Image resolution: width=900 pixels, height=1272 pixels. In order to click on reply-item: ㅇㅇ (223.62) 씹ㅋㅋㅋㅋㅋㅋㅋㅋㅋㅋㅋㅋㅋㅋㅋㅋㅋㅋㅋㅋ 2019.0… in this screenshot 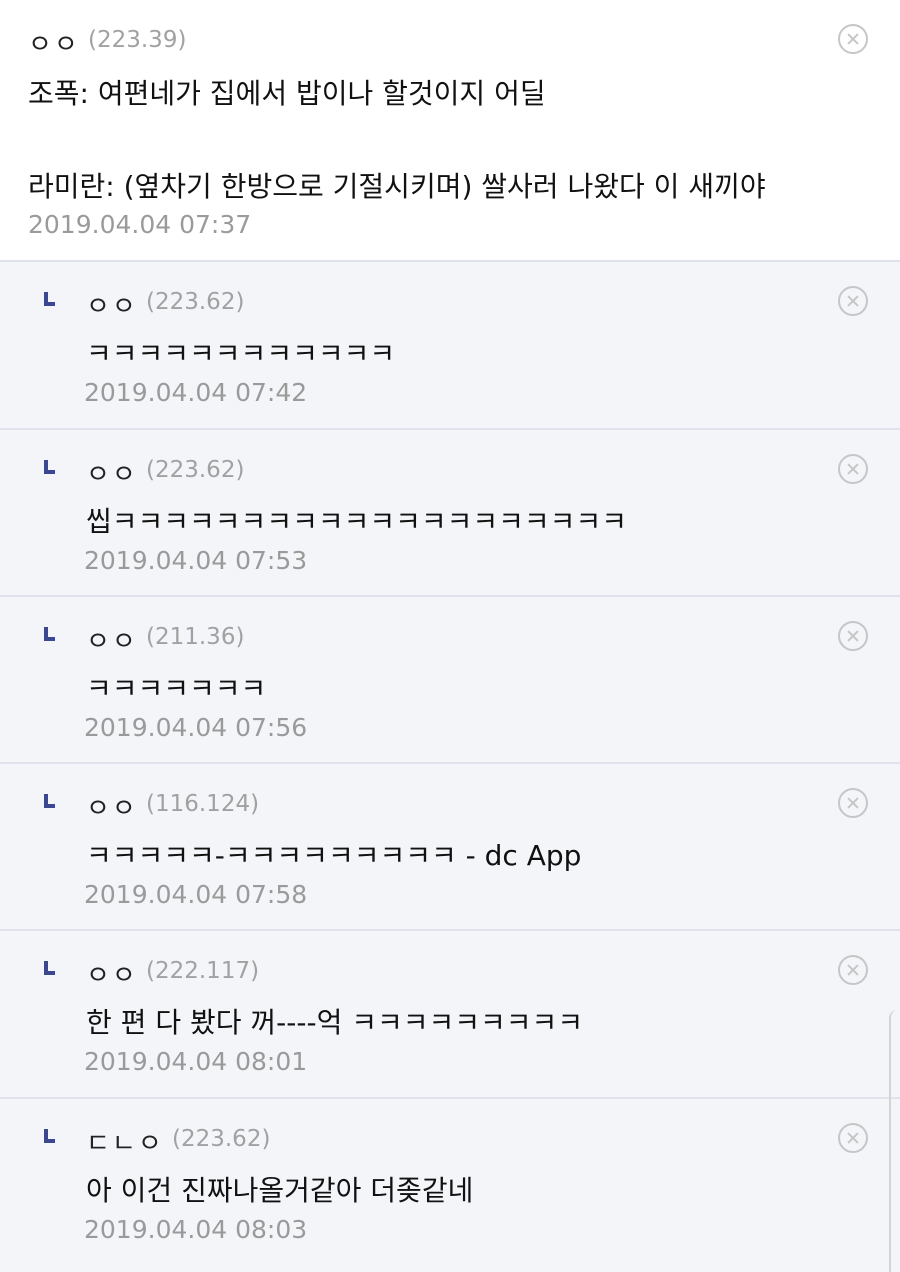, I will do `click(450, 513)`.